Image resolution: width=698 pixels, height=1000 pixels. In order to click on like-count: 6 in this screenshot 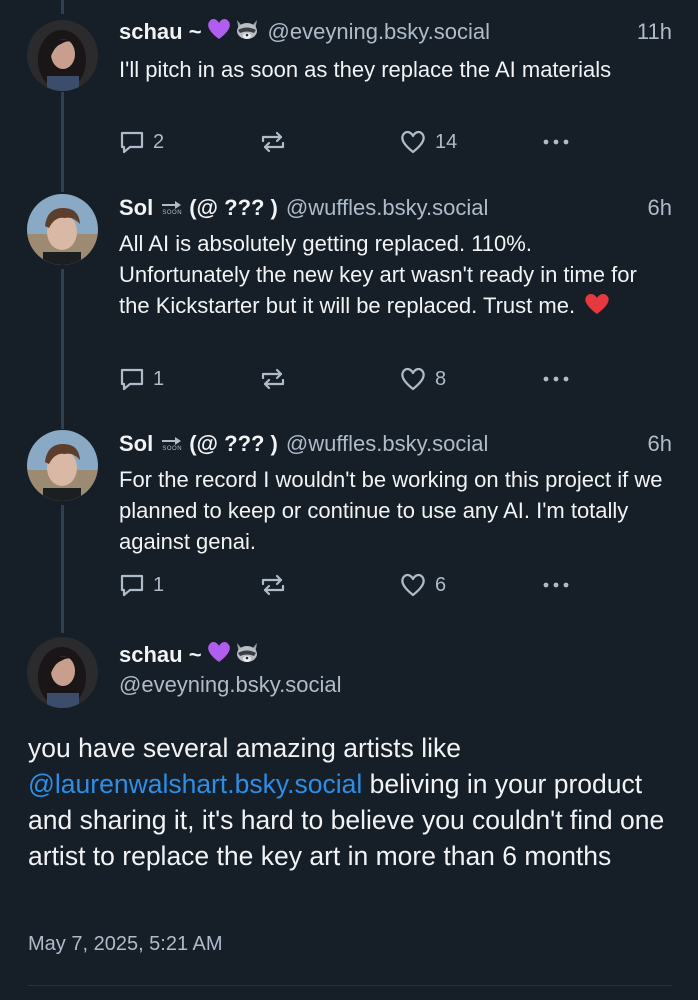, I will do `click(441, 584)`.